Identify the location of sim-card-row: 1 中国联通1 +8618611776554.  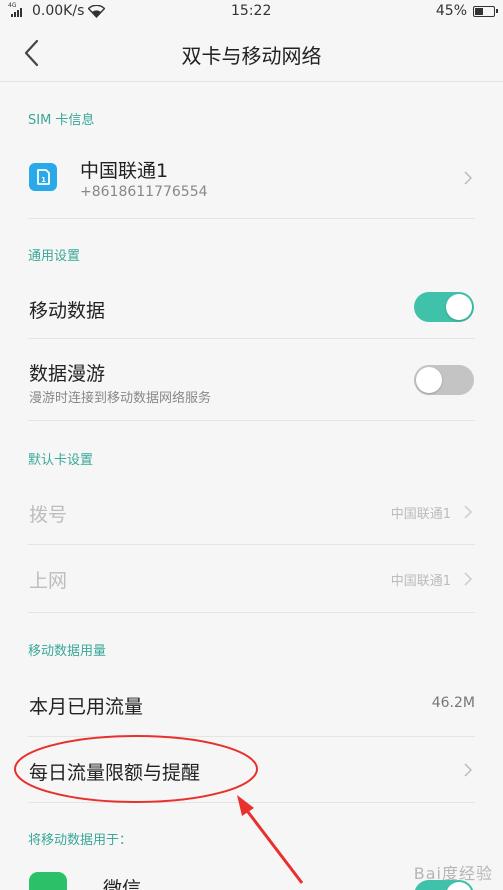
(251, 179).